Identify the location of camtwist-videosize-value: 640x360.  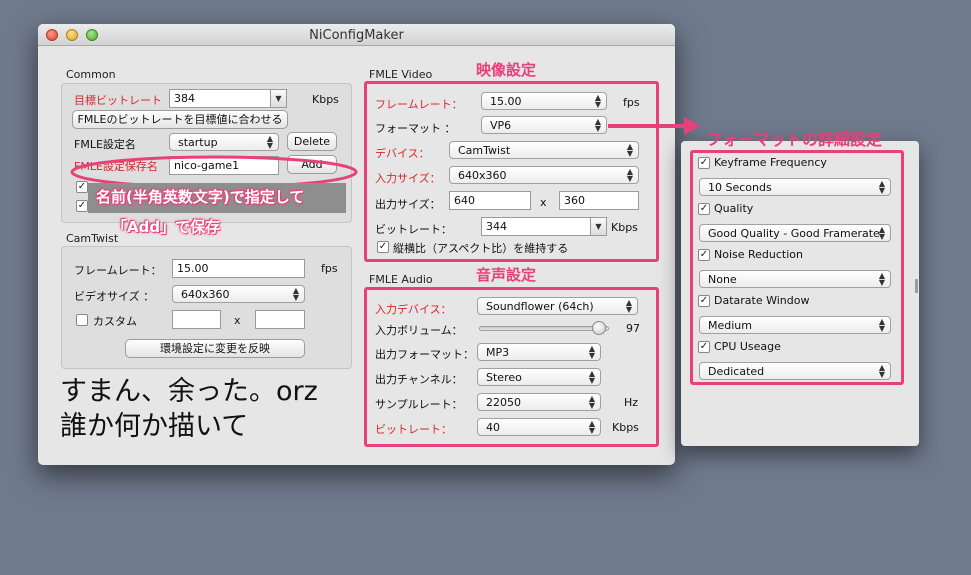
(205, 294).